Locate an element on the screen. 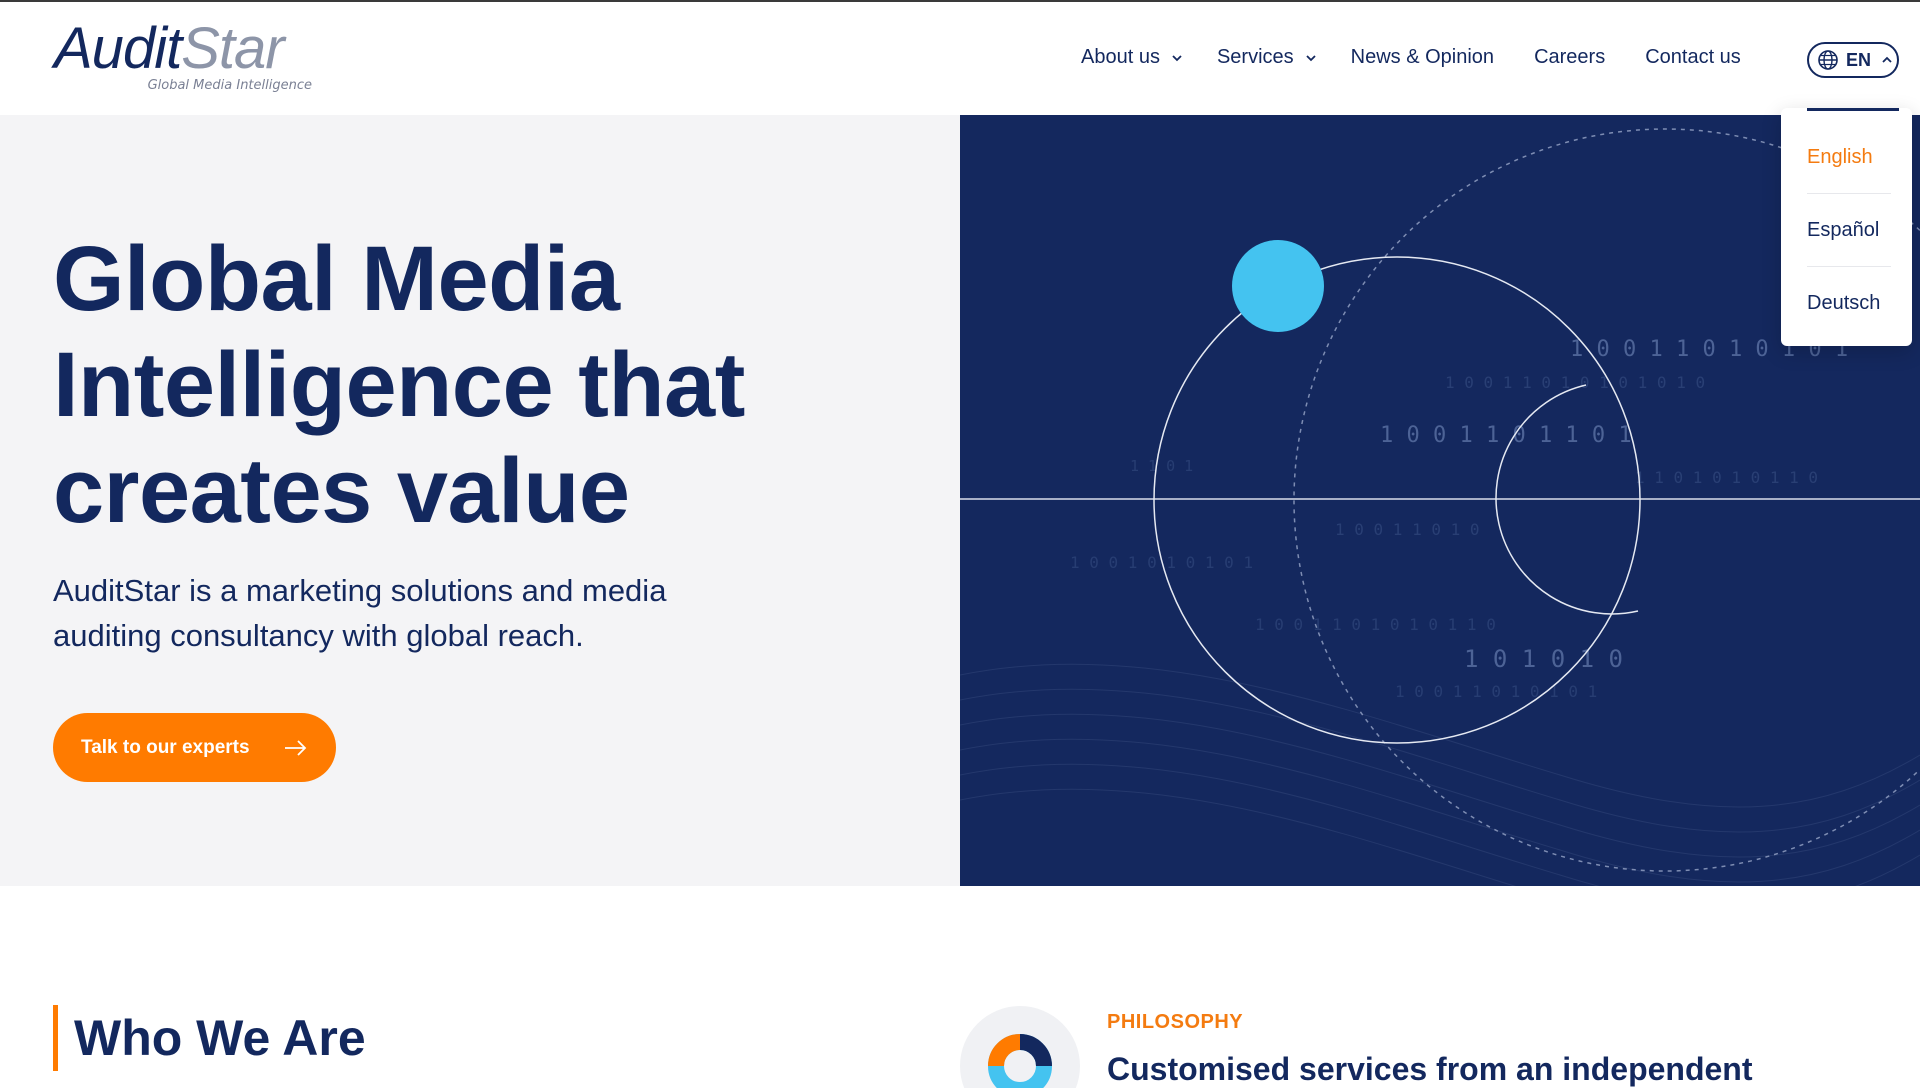 The width and height of the screenshot is (1920, 1088). hero-title-line: Global Media is located at coordinates (336, 279).